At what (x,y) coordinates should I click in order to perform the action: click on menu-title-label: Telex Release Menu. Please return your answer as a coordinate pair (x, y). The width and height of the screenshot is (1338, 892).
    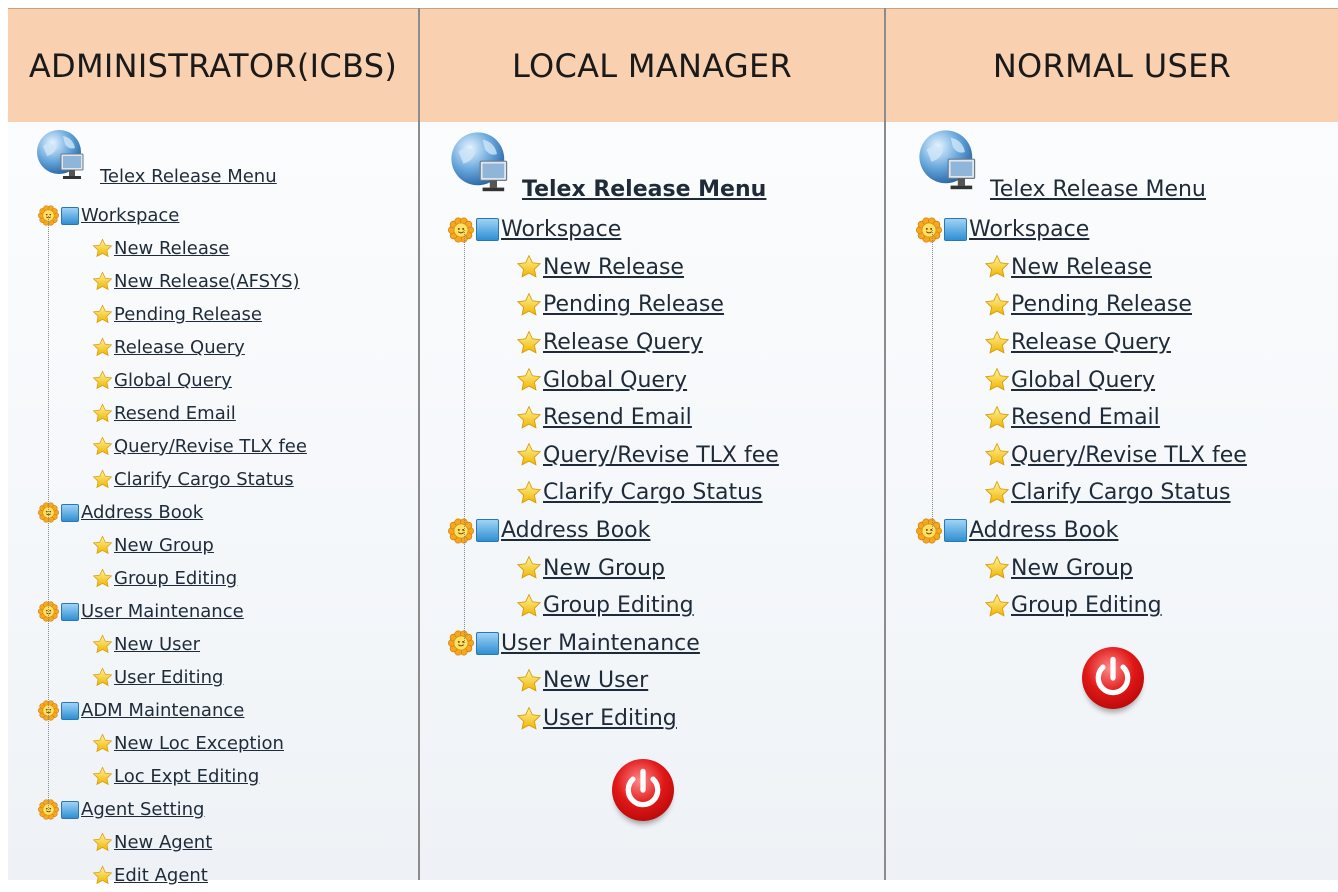
    Looking at the image, I should click on (188, 176).